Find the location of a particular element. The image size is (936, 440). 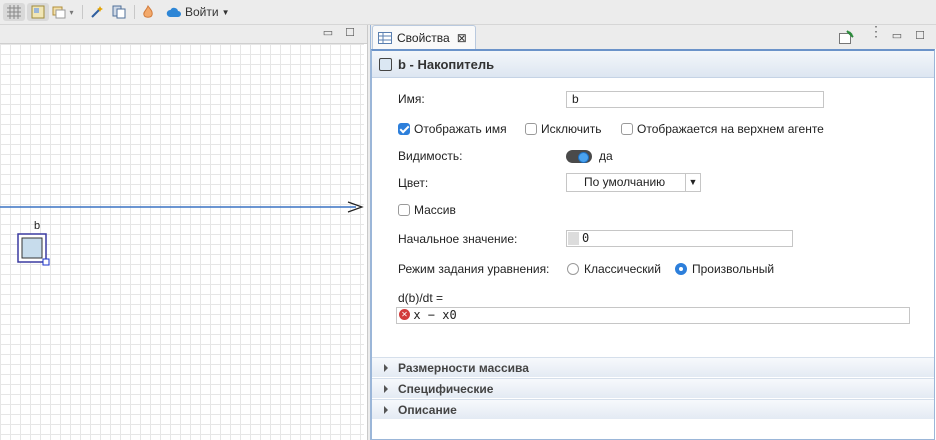

visibility-label: Видимость: is located at coordinates (430, 156).